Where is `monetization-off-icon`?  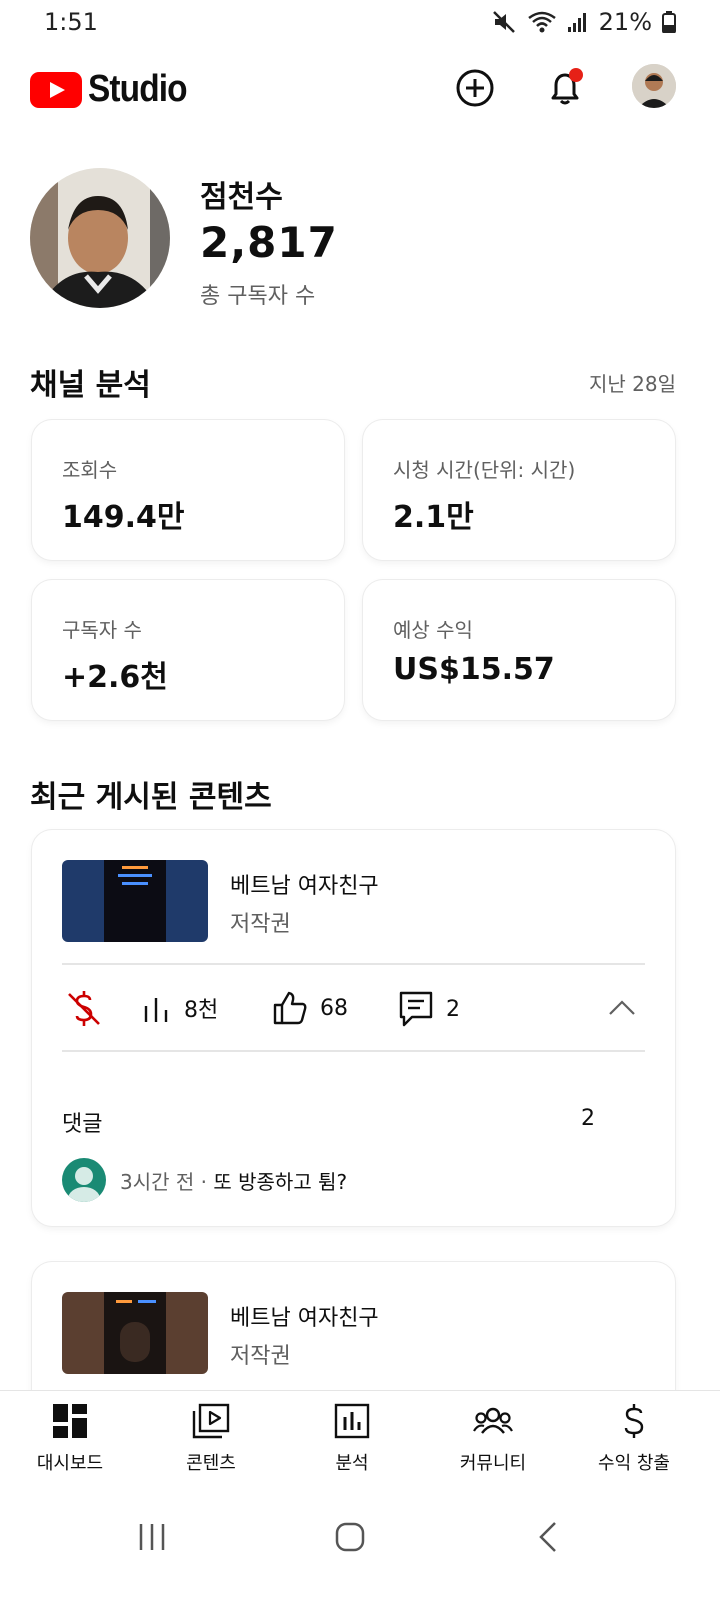
monetization-off-icon is located at coordinates (84, 1008).